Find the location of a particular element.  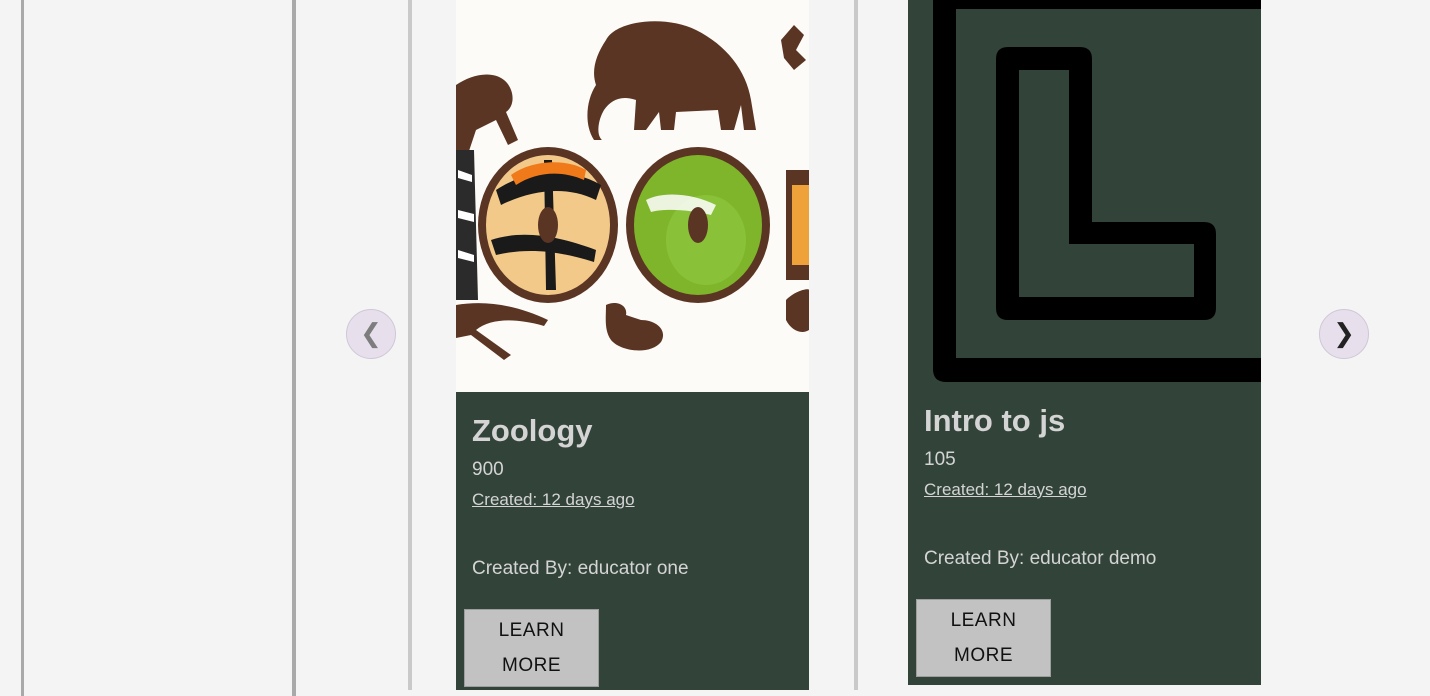

zoology-animals-image is located at coordinates (632, 196).